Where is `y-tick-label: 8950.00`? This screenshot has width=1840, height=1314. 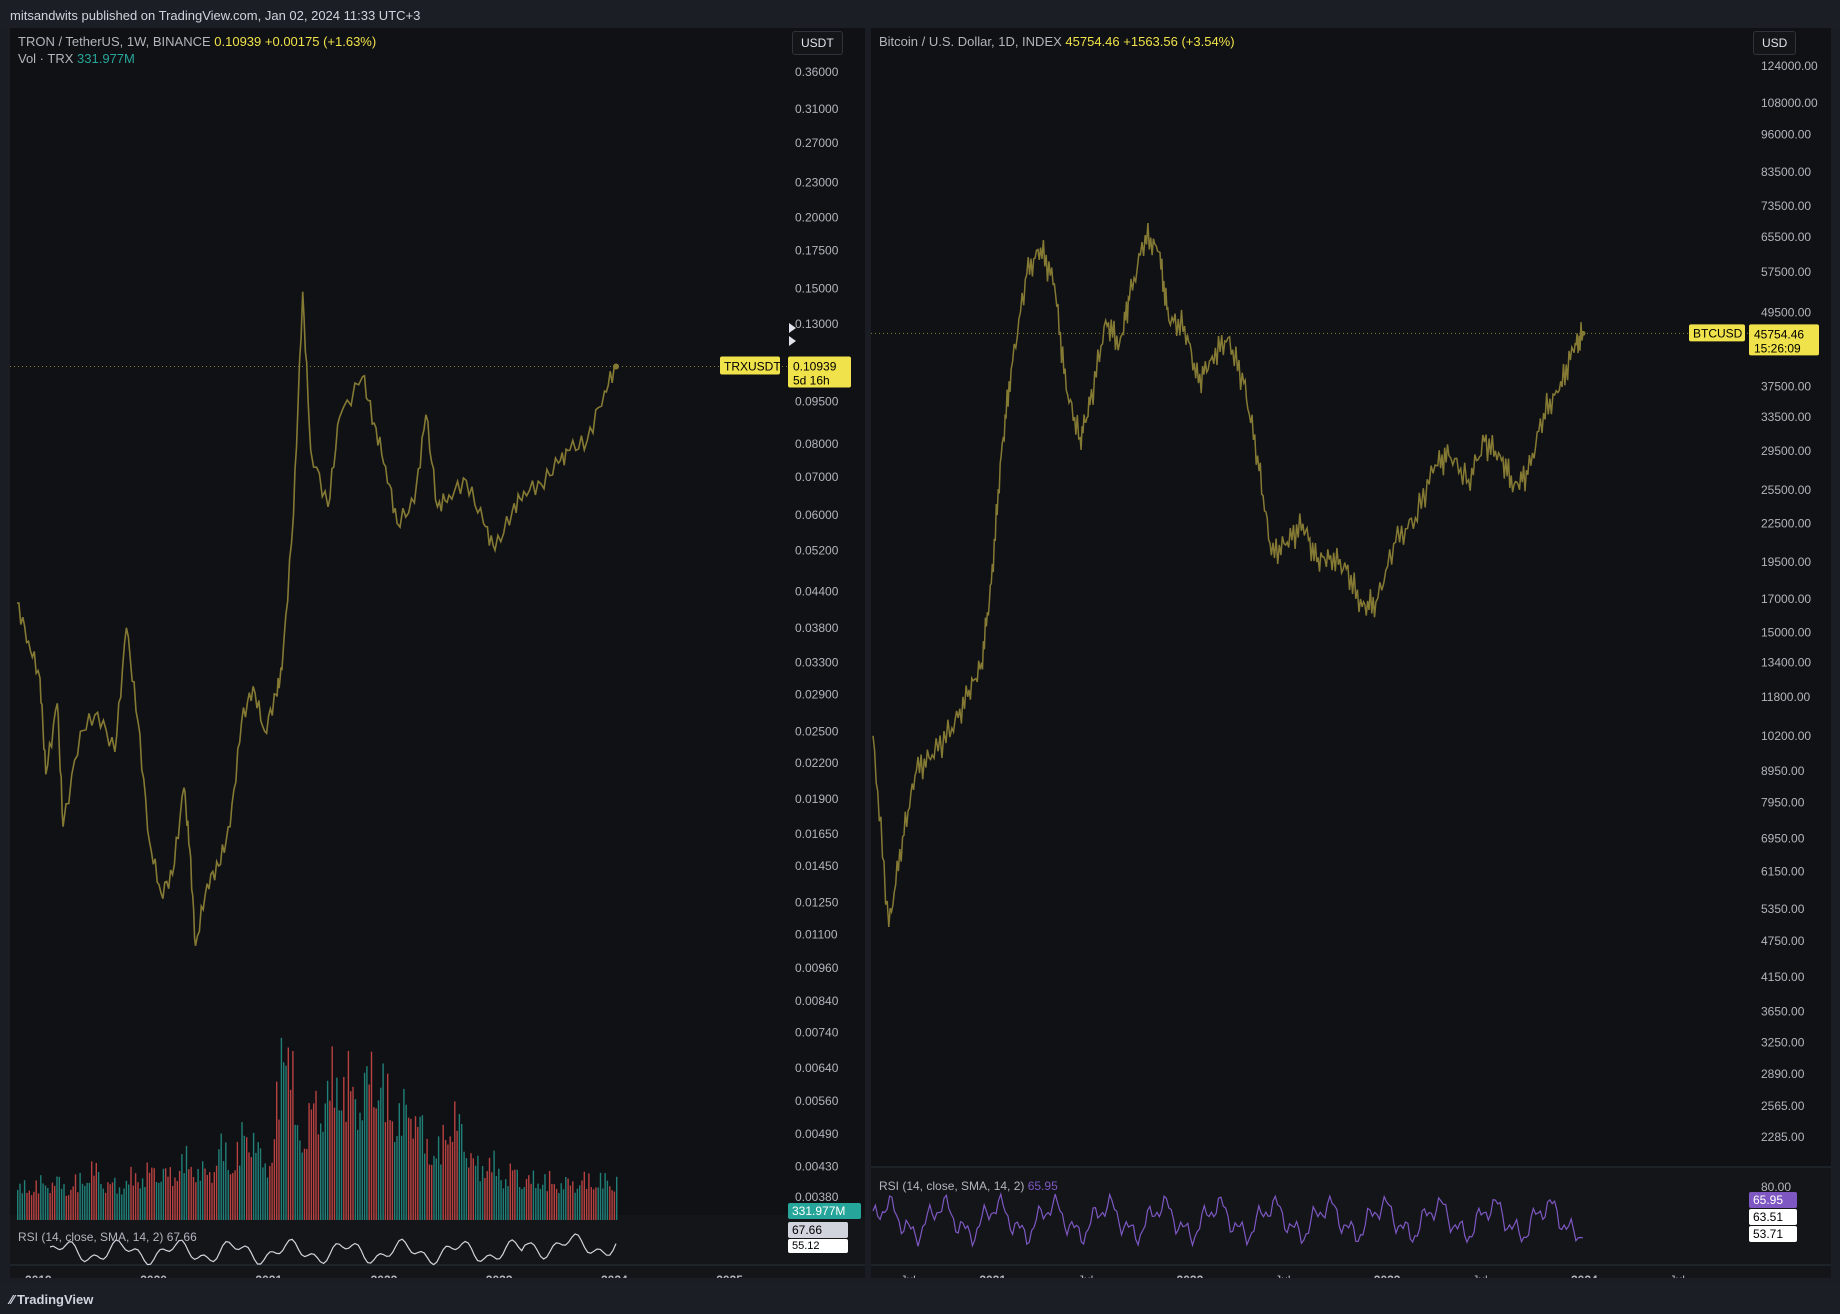
y-tick-label: 8950.00 is located at coordinates (1783, 771).